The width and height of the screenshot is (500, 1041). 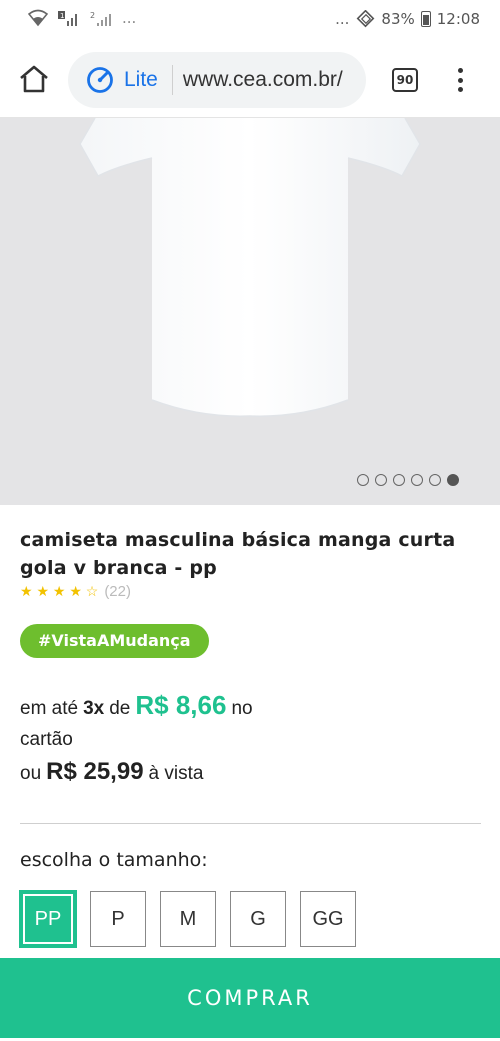 What do you see at coordinates (114, 641) in the screenshot?
I see `campaign-tag: #VistaAMudança` at bounding box center [114, 641].